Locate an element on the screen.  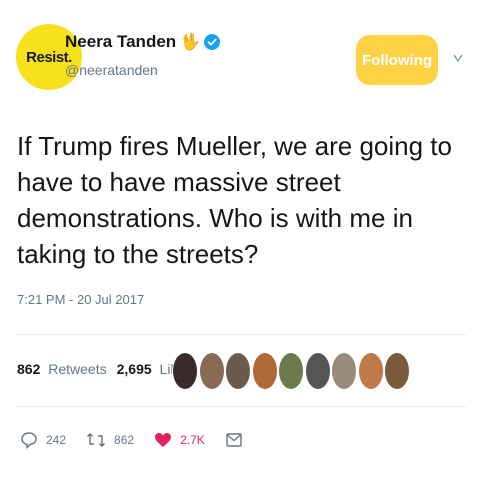
like-action: 2.7K is located at coordinates (179, 440).